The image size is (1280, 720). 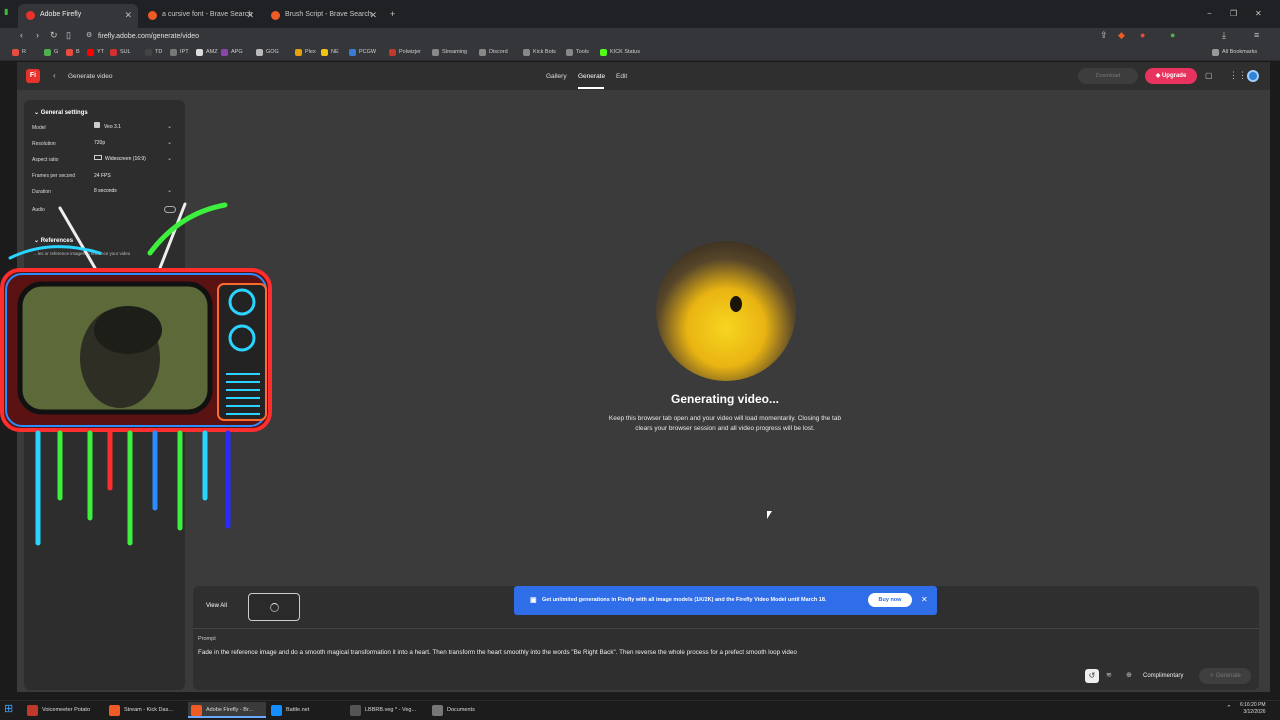 I want to click on nav-edit: Edit, so click(x=621, y=76).